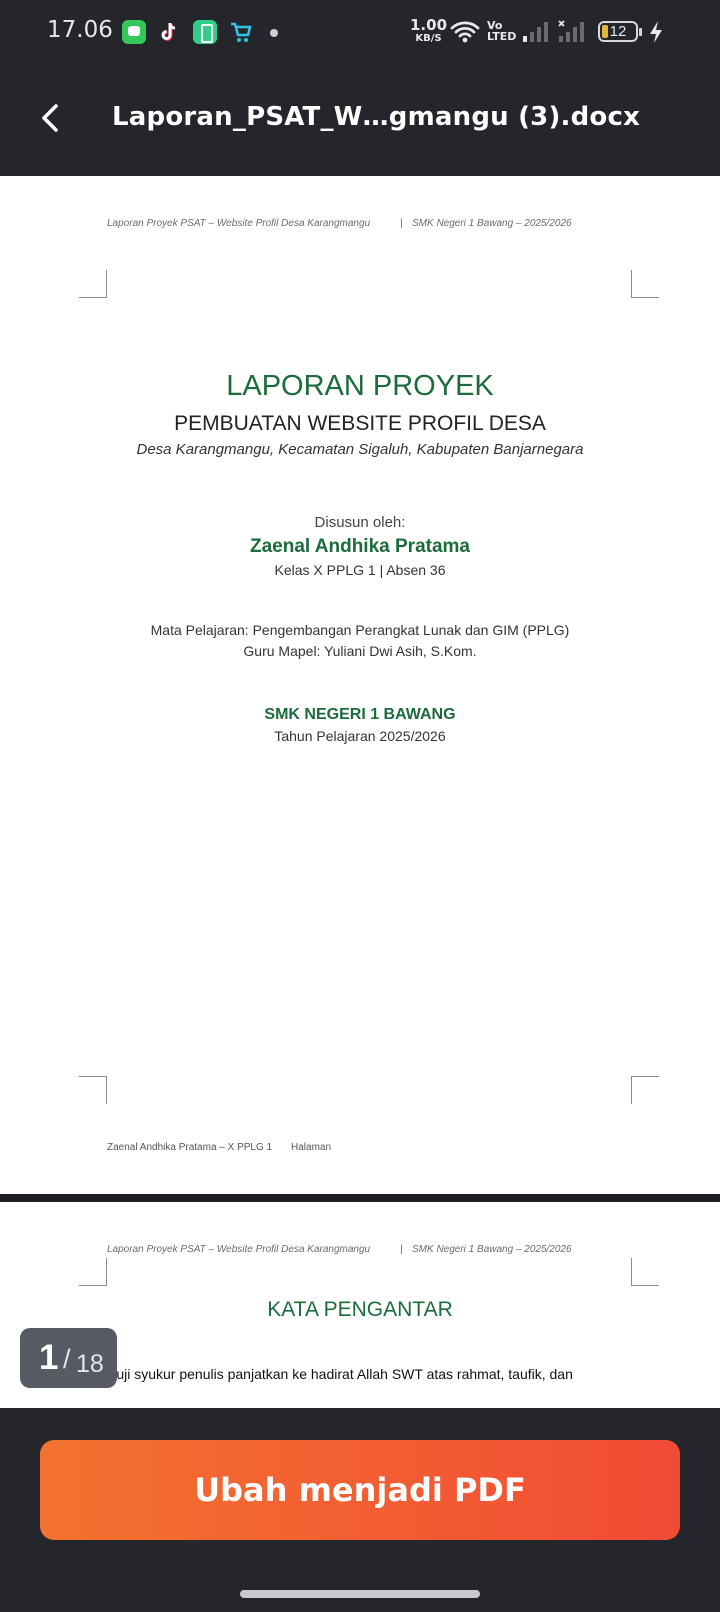  I want to click on chevron-left-icon, so click(50, 118).